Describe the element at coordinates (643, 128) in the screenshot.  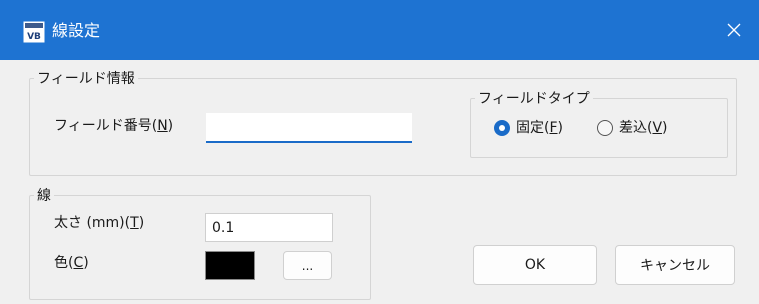
I see `radio-insert-label: 差込(V)` at that location.